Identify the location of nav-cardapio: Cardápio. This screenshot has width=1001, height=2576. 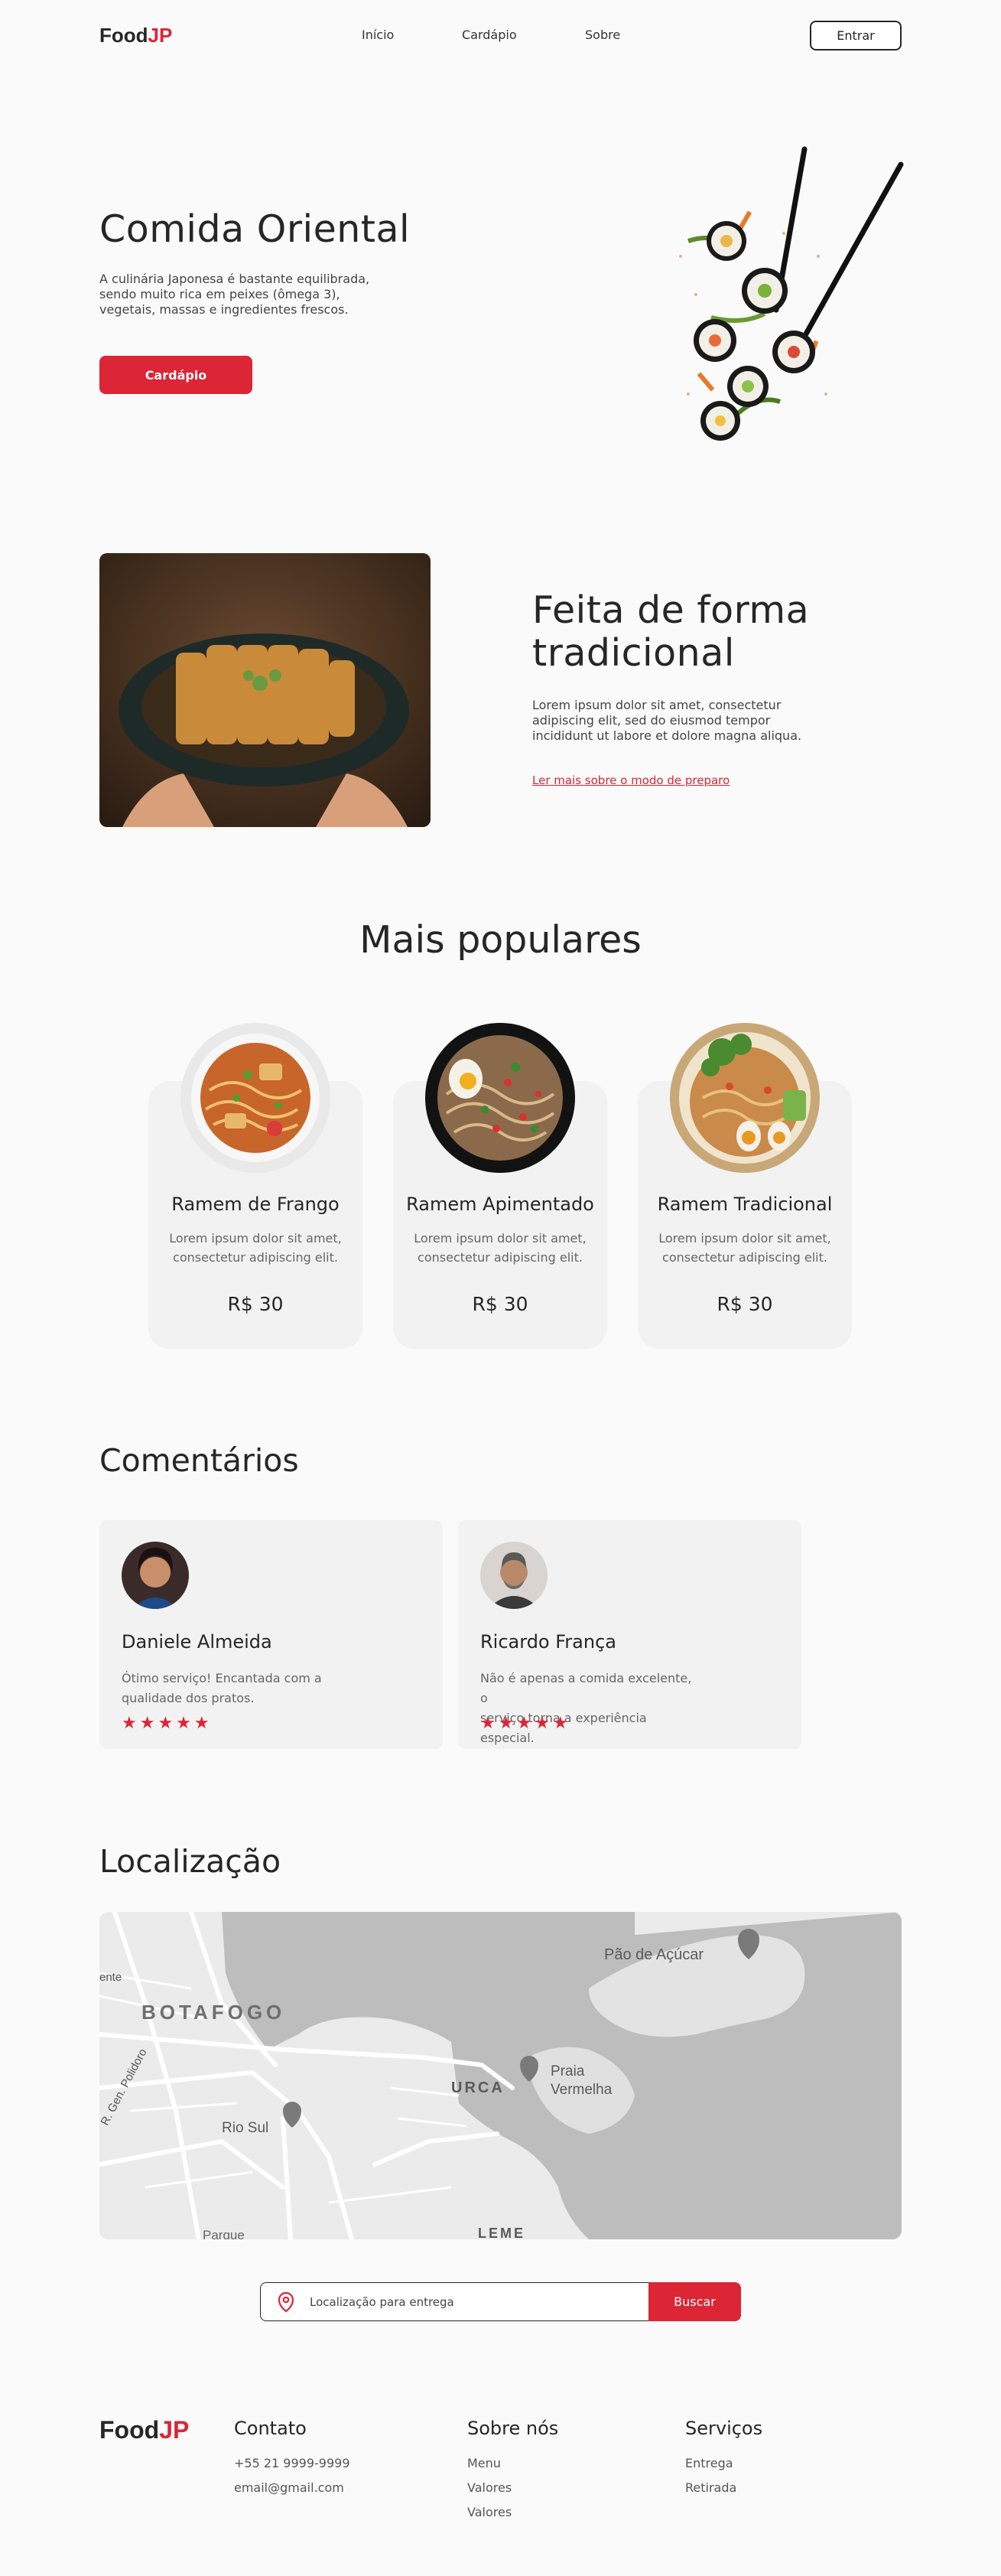
(489, 35).